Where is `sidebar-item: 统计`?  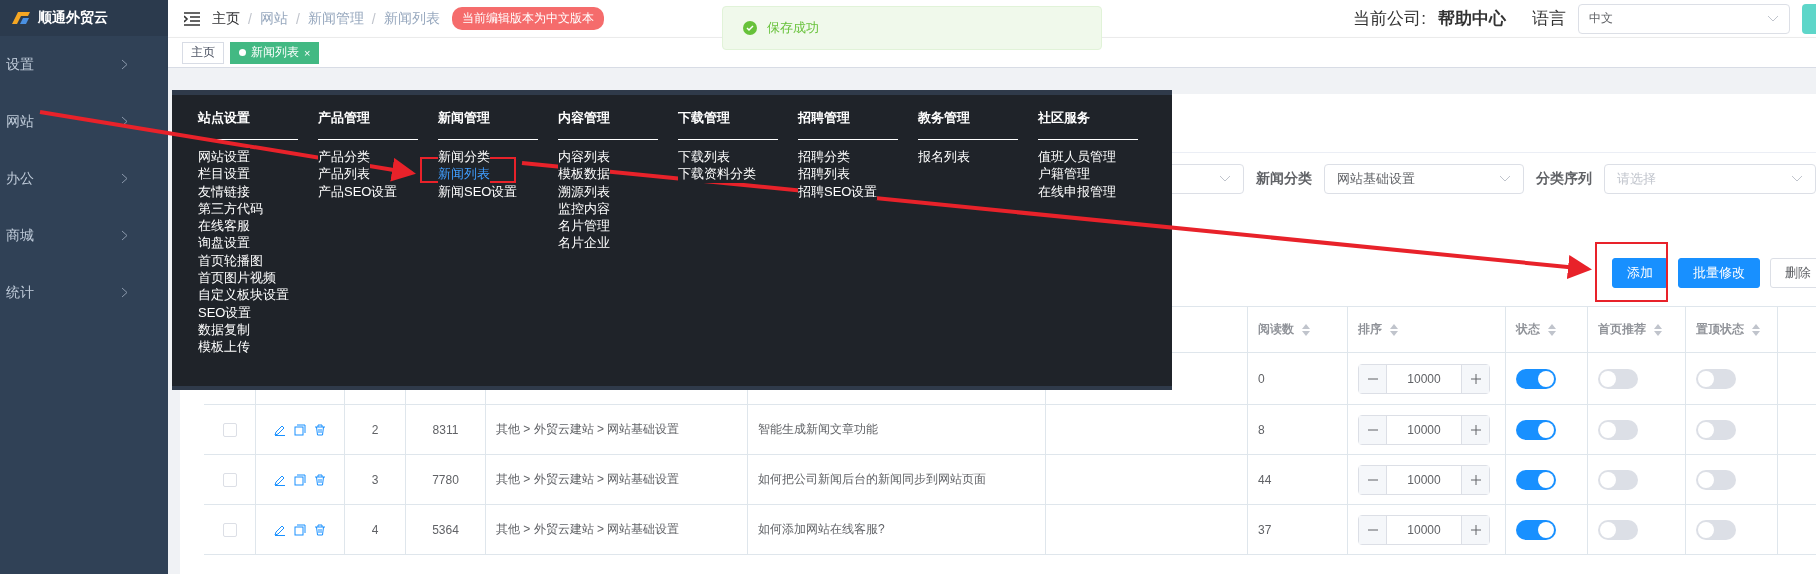
sidebar-item: 统计 is located at coordinates (84, 292).